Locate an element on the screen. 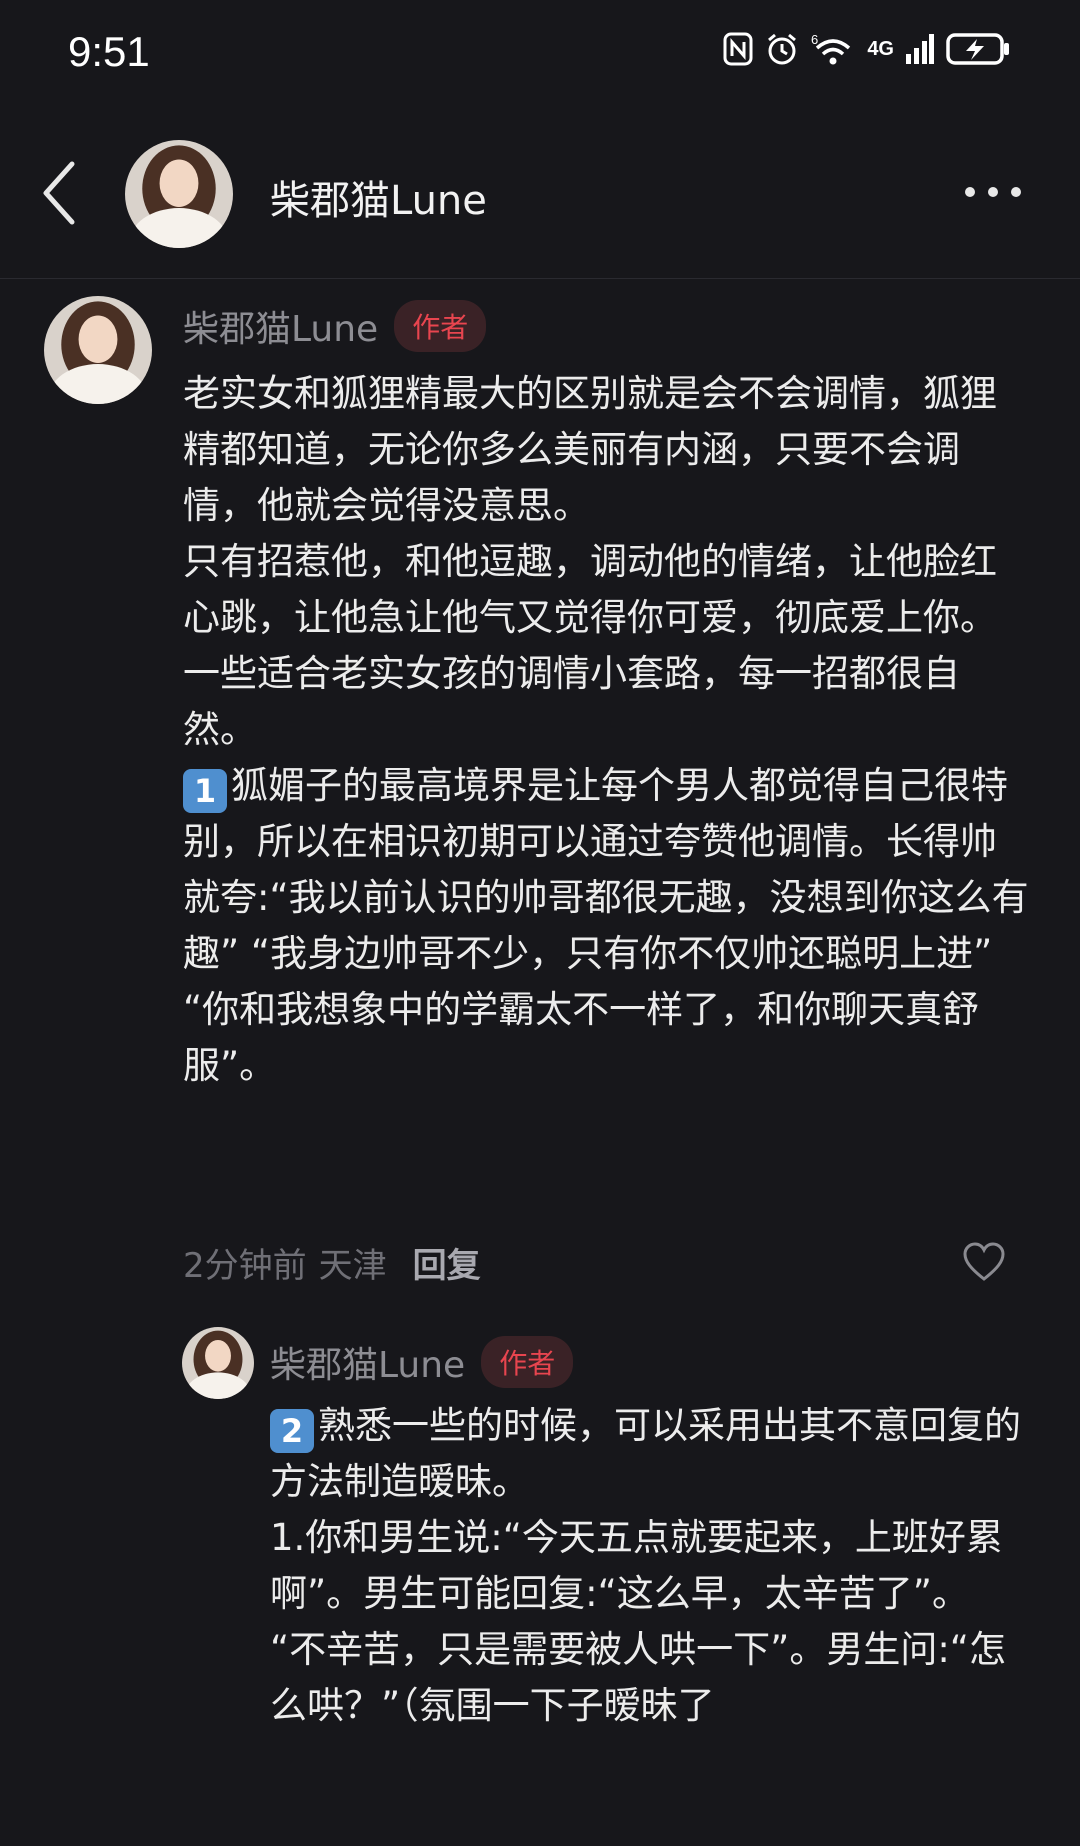 This screenshot has height=1846, width=1080. page-title: 柴郡猫Lune is located at coordinates (378, 201).